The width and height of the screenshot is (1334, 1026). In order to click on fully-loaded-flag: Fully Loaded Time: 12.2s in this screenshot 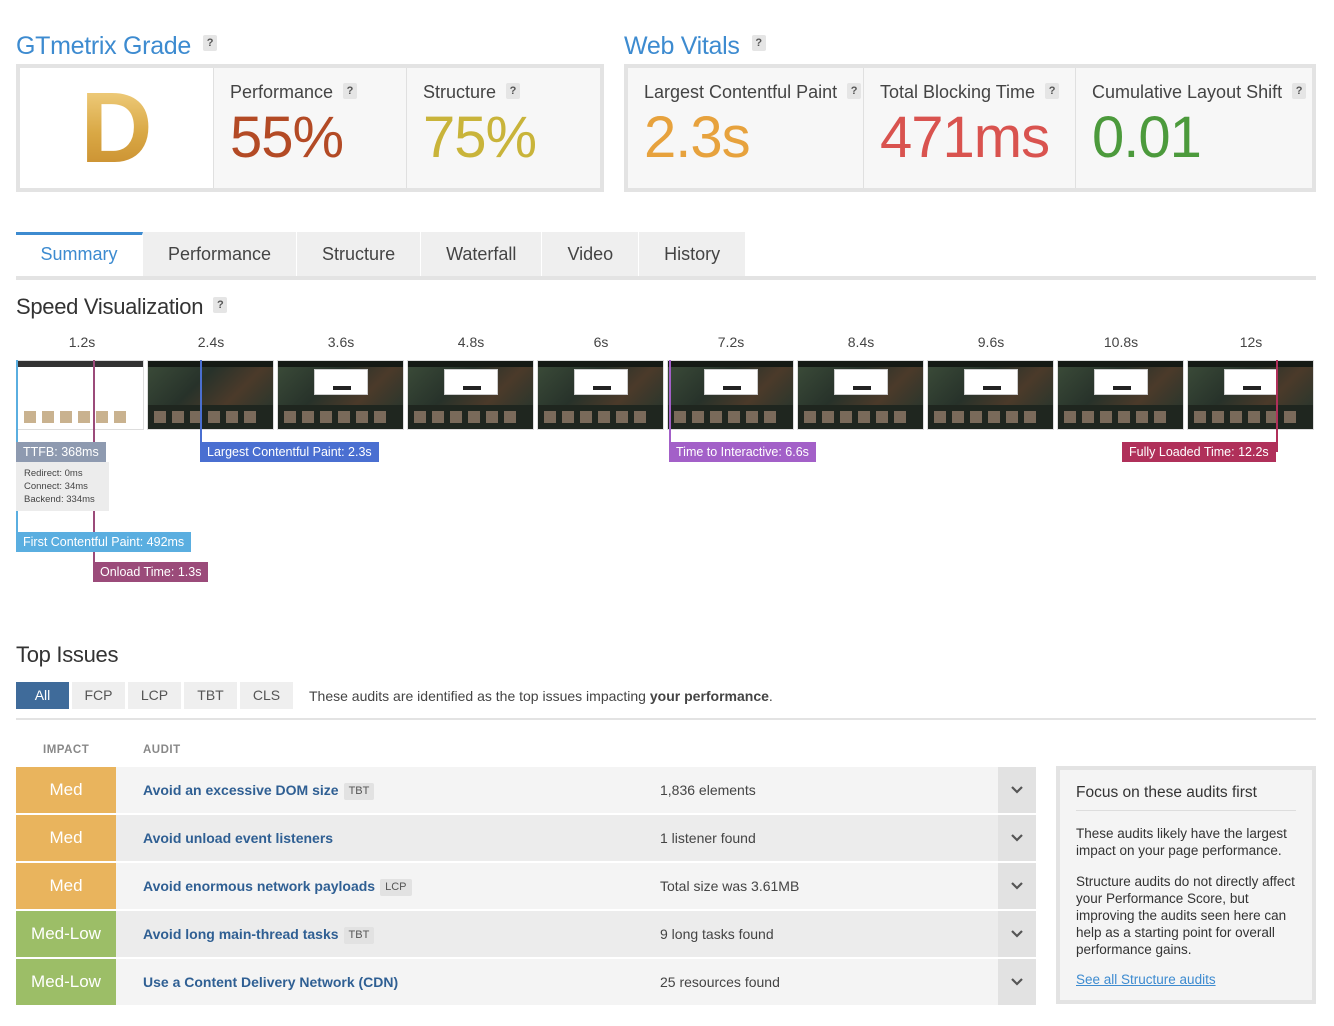, I will do `click(1199, 452)`.